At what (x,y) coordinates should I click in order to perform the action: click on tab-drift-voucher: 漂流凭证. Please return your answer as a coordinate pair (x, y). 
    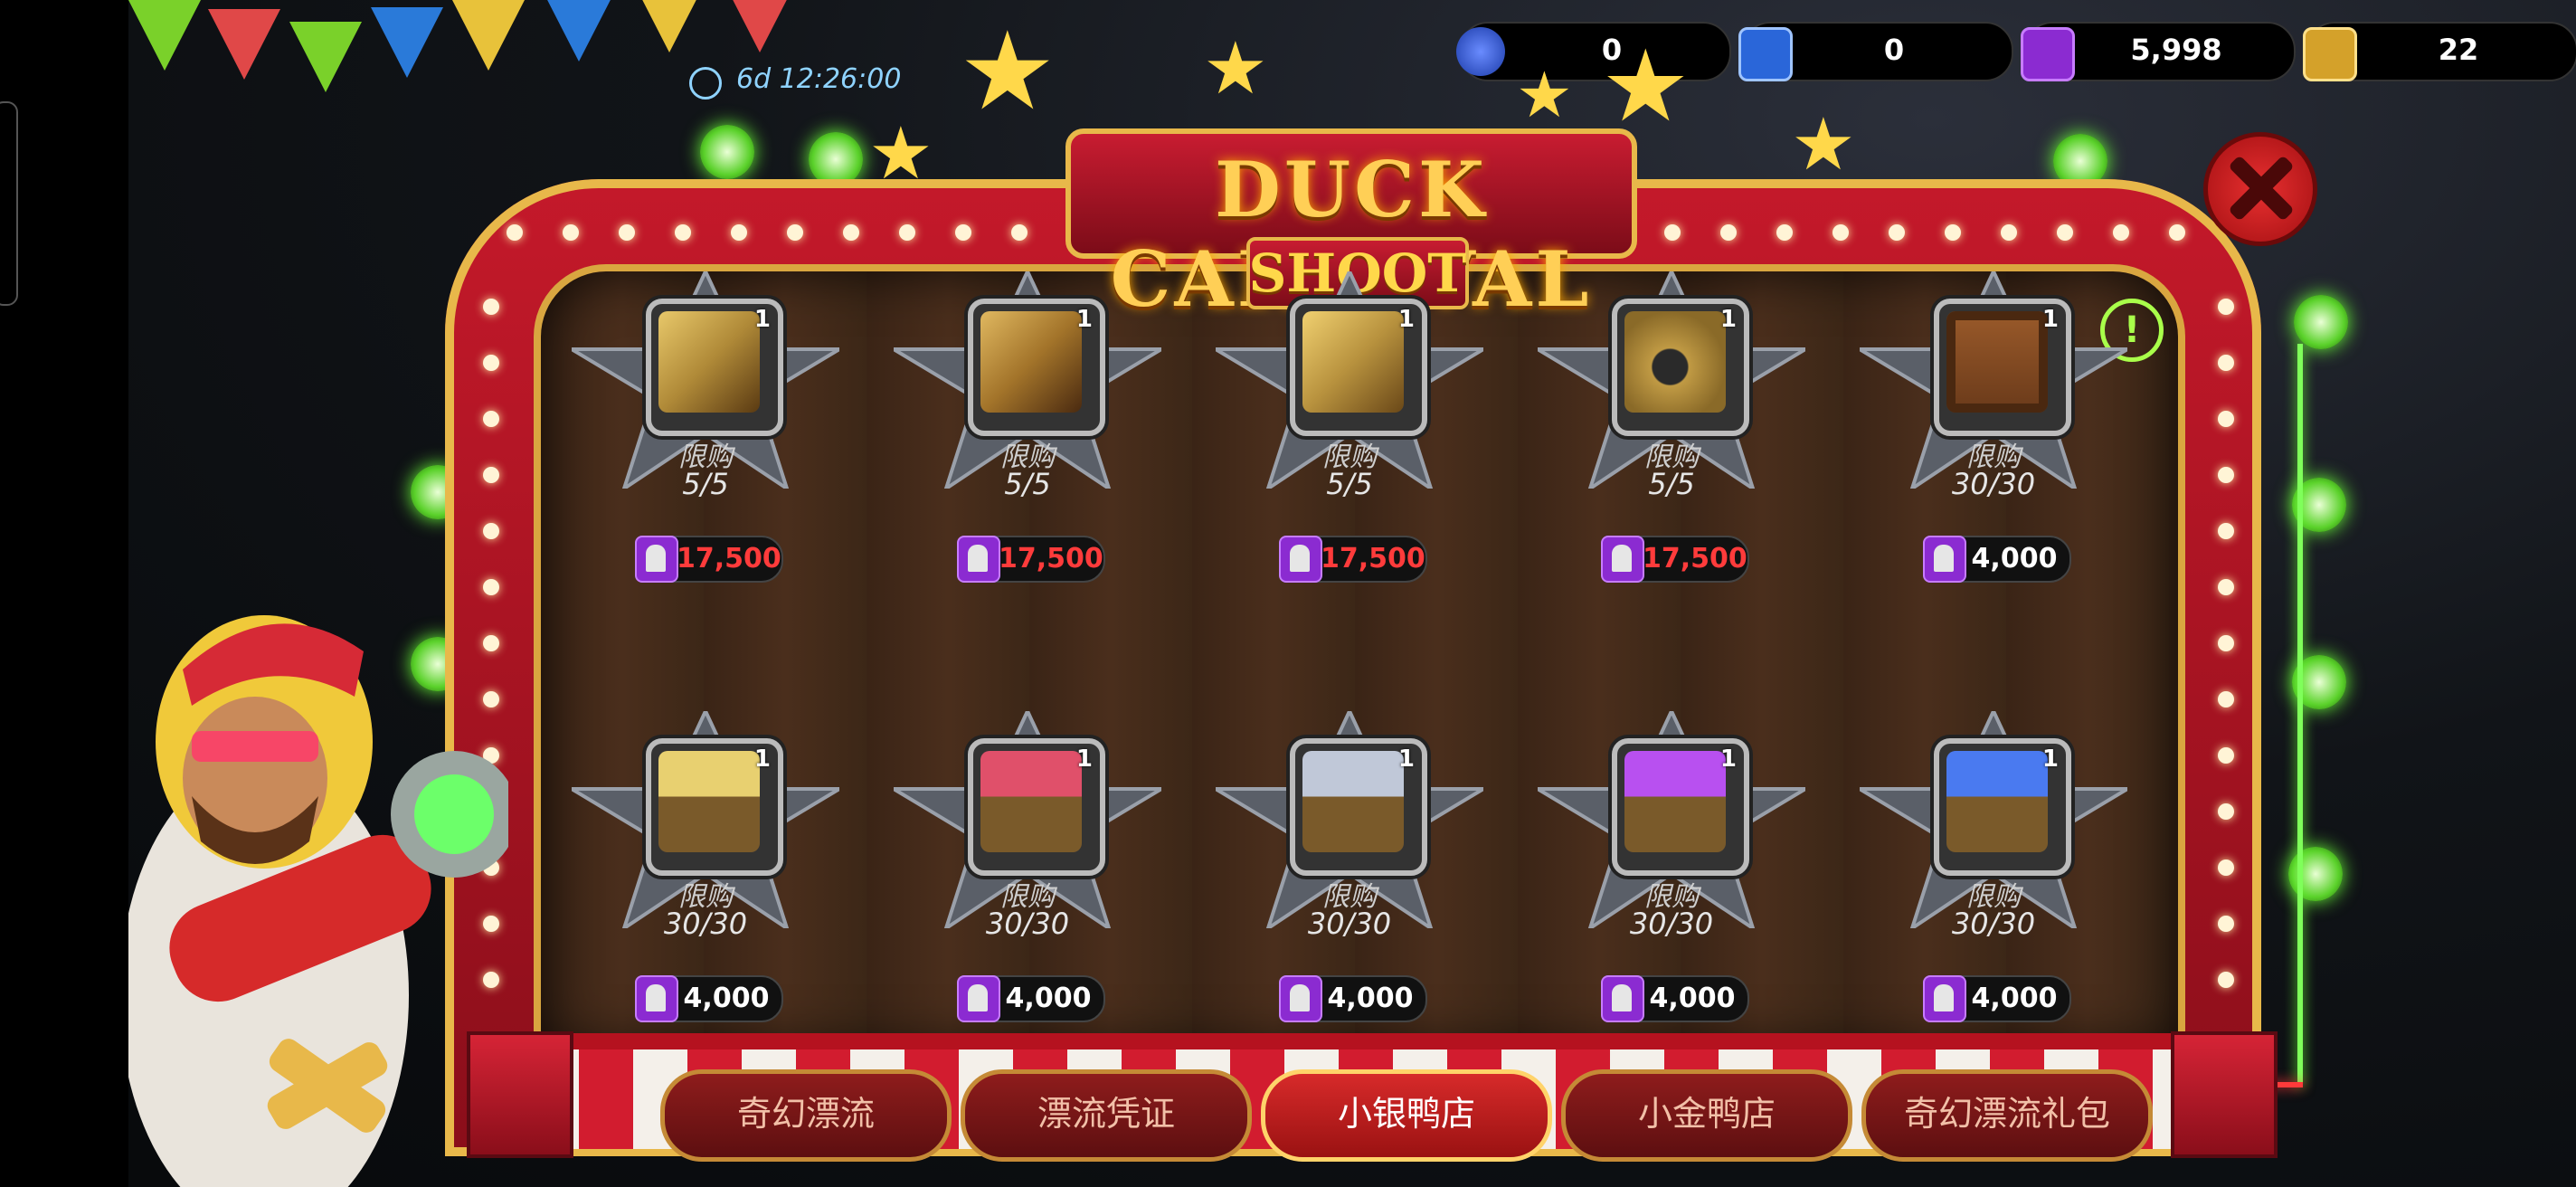
    Looking at the image, I should click on (1106, 1115).